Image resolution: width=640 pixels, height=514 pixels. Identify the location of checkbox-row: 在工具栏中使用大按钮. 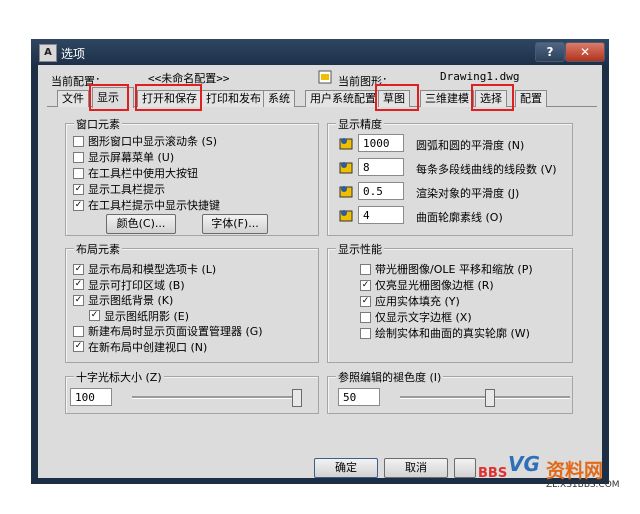
(135, 173).